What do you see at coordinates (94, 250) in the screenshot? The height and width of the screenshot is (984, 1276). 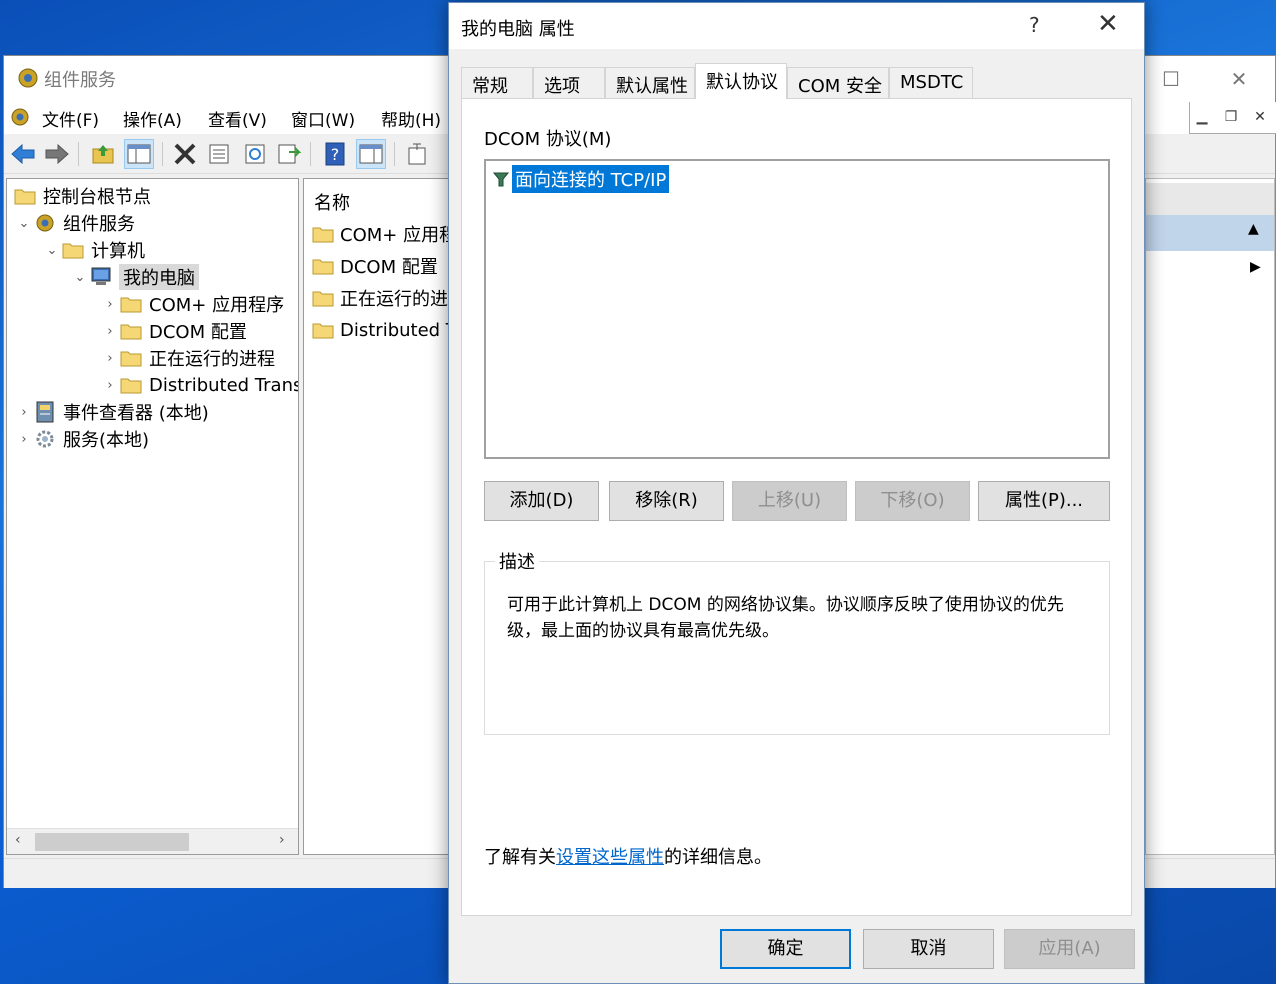 I see `tree-item-computers: ⌄ 计算机` at bounding box center [94, 250].